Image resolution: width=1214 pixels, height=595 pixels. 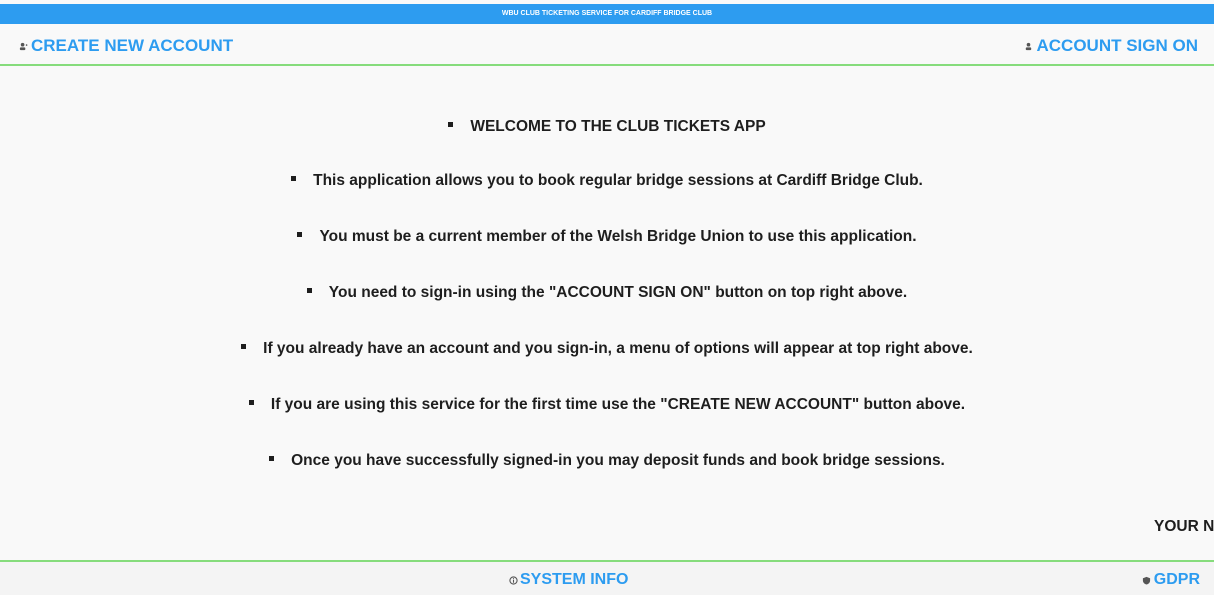 What do you see at coordinates (132, 45) in the screenshot?
I see `create-account-label: CREATE NEW ACCOUNT` at bounding box center [132, 45].